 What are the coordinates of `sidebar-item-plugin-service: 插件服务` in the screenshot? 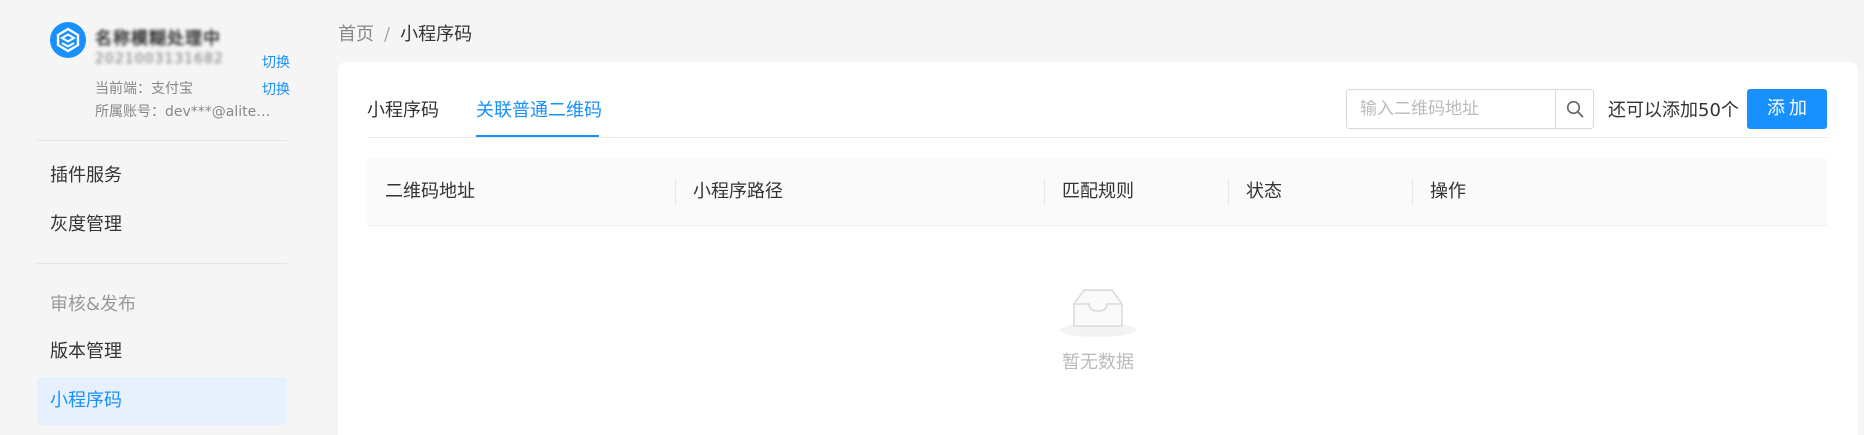 It's located at (162, 176).